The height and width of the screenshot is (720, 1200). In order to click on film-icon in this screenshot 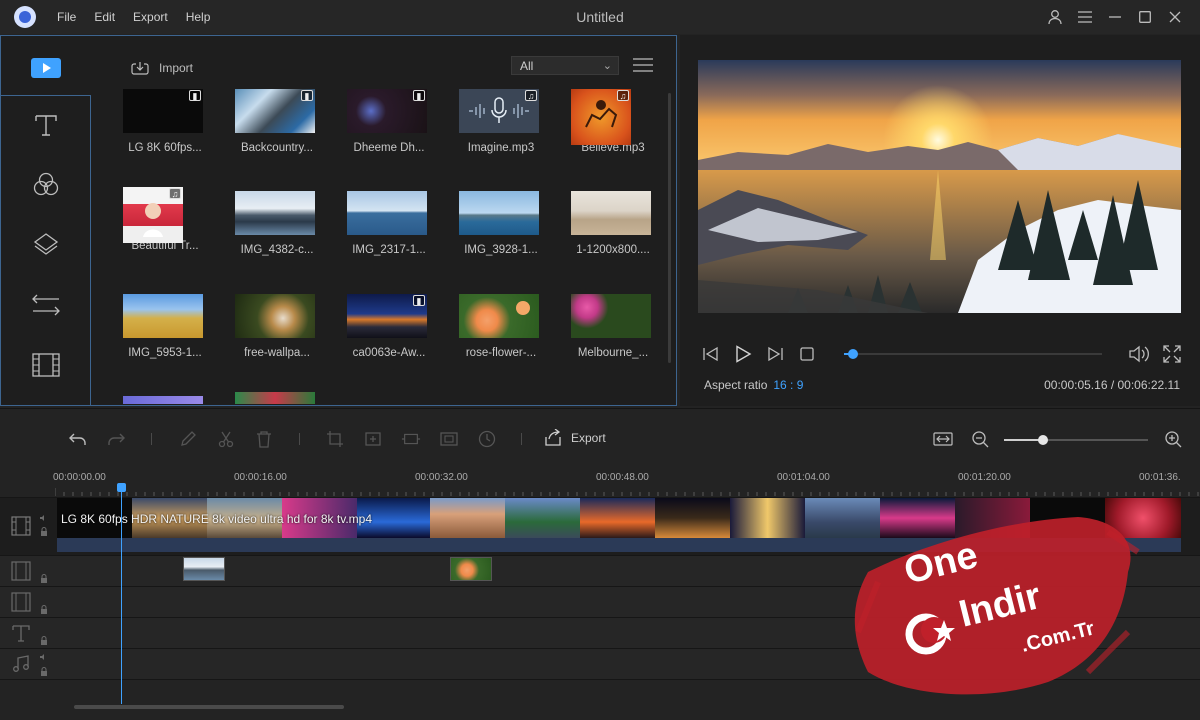, I will do `click(46, 365)`.